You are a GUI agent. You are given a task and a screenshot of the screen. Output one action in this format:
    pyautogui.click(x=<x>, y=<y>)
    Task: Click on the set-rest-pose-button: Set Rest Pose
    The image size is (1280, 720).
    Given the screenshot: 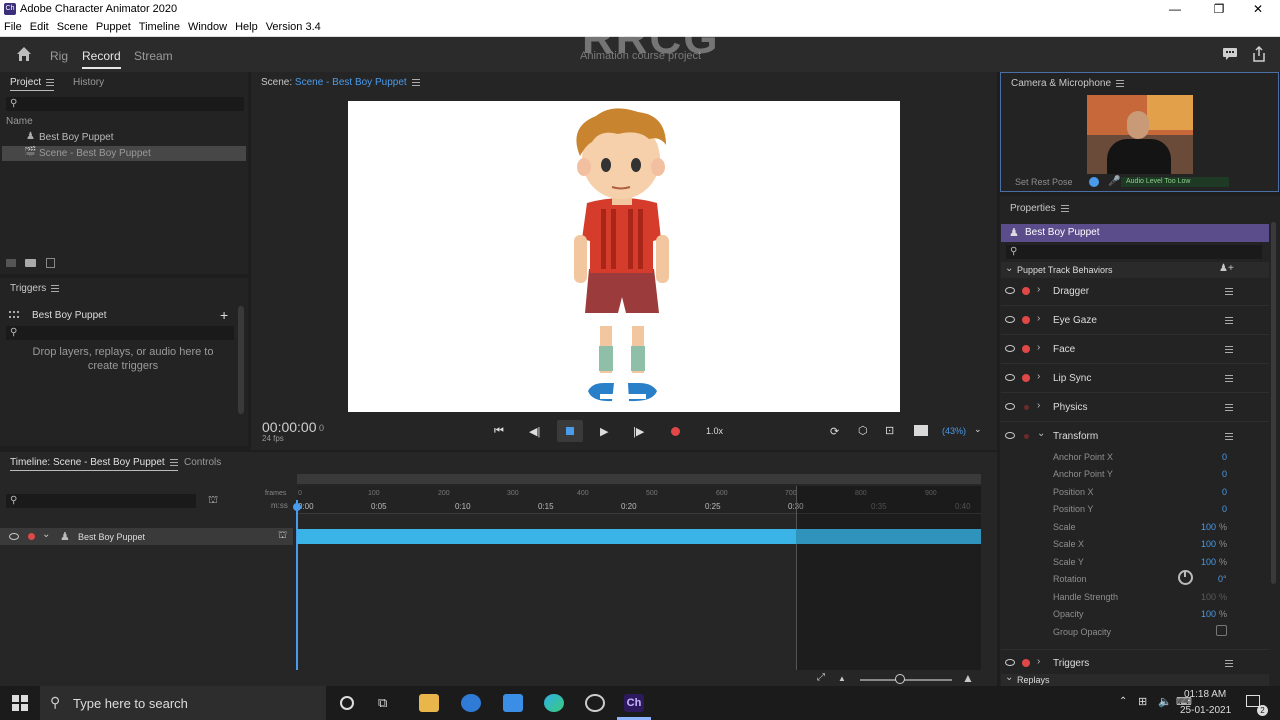 What is the action you would take?
    pyautogui.click(x=1044, y=182)
    